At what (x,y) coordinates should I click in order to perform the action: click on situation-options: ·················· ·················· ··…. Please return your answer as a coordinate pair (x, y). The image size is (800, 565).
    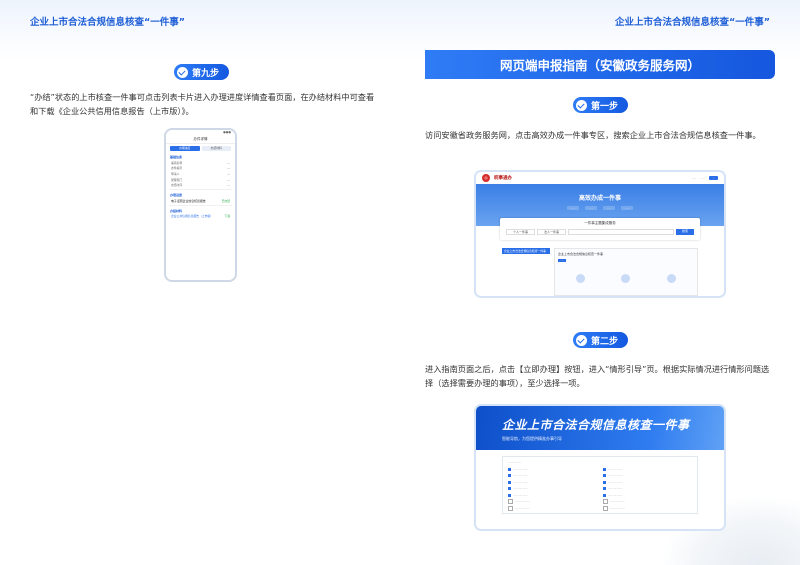
    Looking at the image, I should click on (600, 488).